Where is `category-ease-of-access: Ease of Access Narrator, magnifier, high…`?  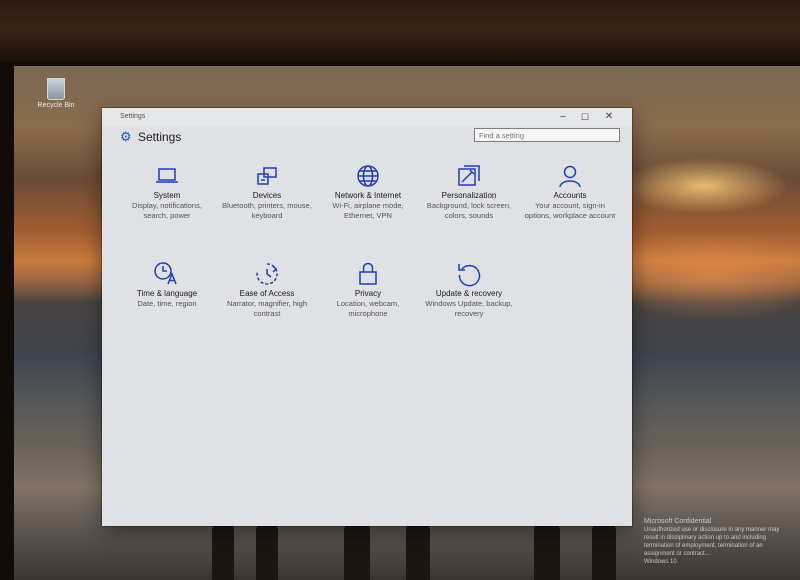
category-ease-of-access: Ease of Access Narrator, magnifier, high… is located at coordinates (267, 289).